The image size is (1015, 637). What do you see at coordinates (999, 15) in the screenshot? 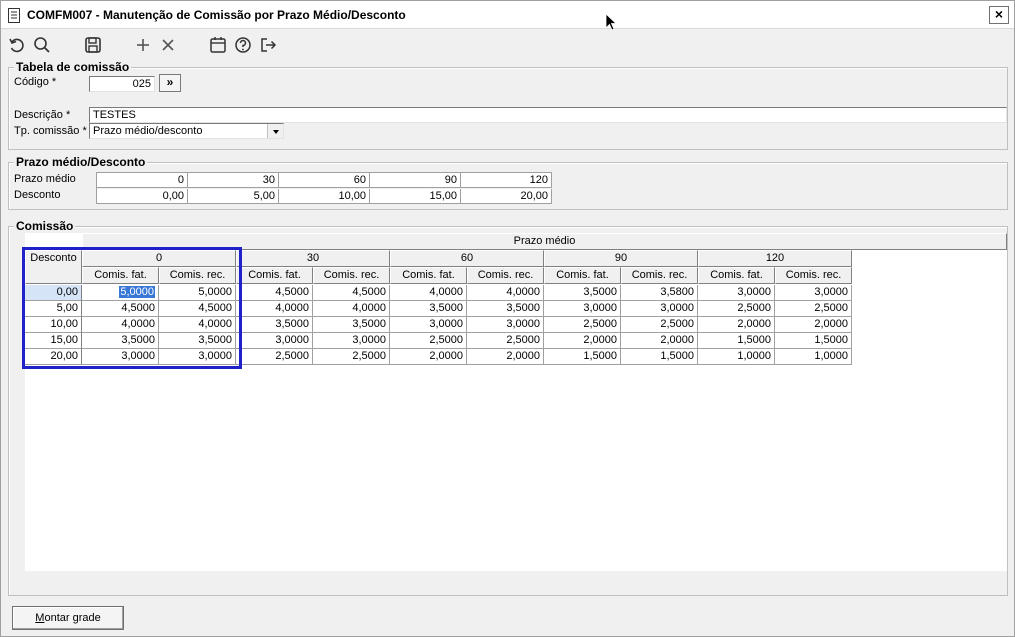
I see `close-button: ×` at bounding box center [999, 15].